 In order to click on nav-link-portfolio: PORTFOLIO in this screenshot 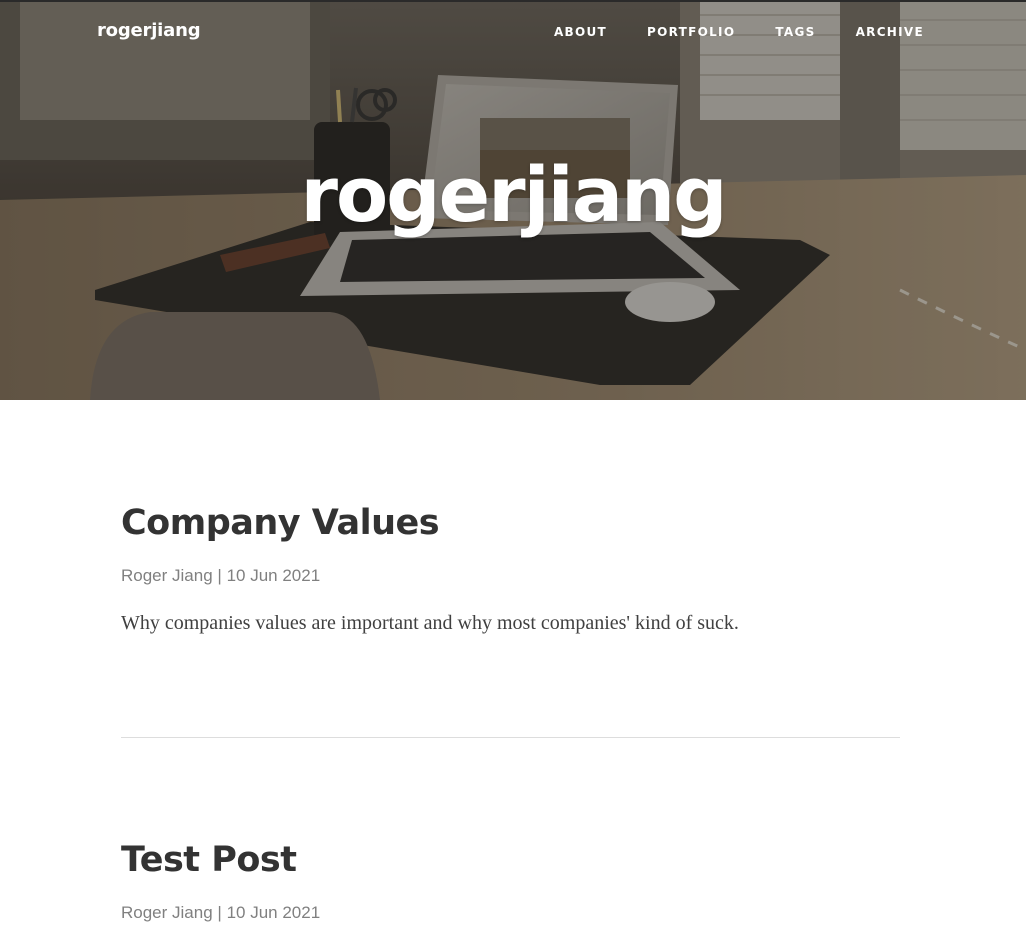, I will do `click(691, 32)`.